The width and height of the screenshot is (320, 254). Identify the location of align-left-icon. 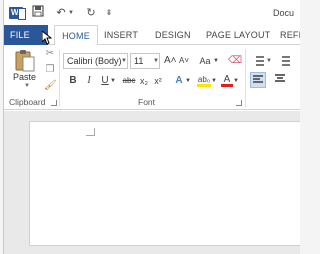
(258, 80).